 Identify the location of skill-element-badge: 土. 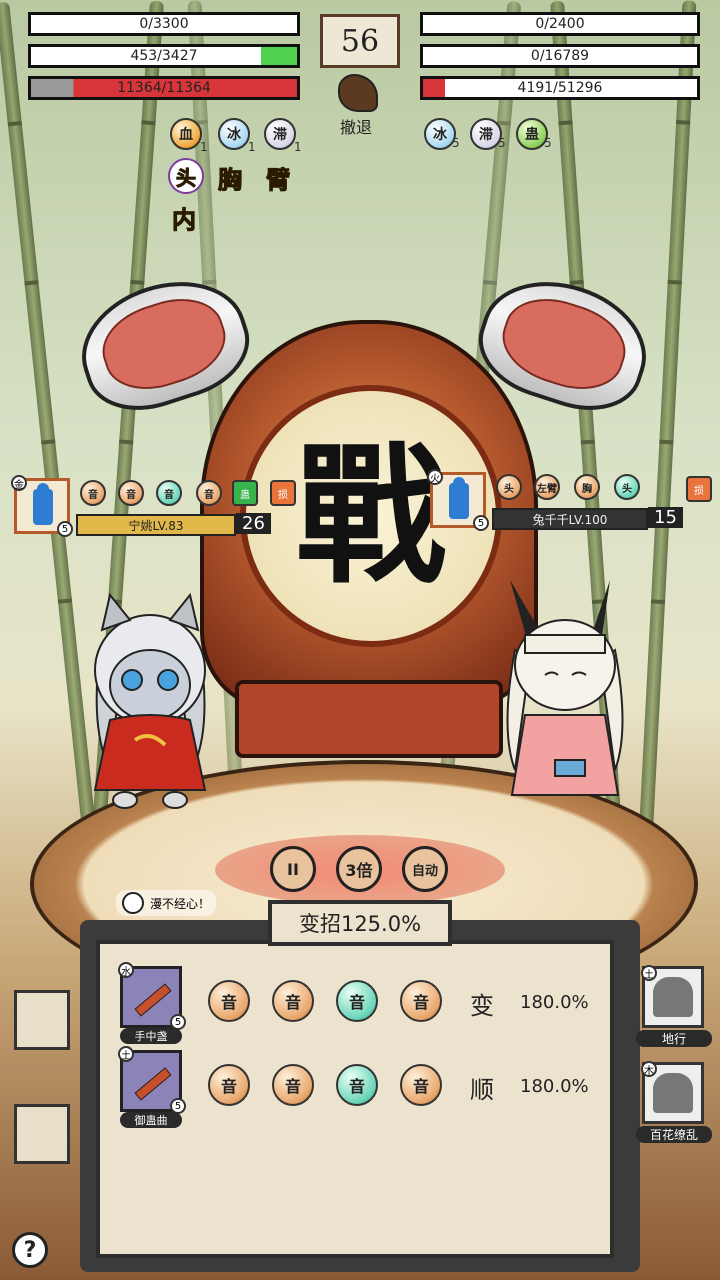
(126, 1054).